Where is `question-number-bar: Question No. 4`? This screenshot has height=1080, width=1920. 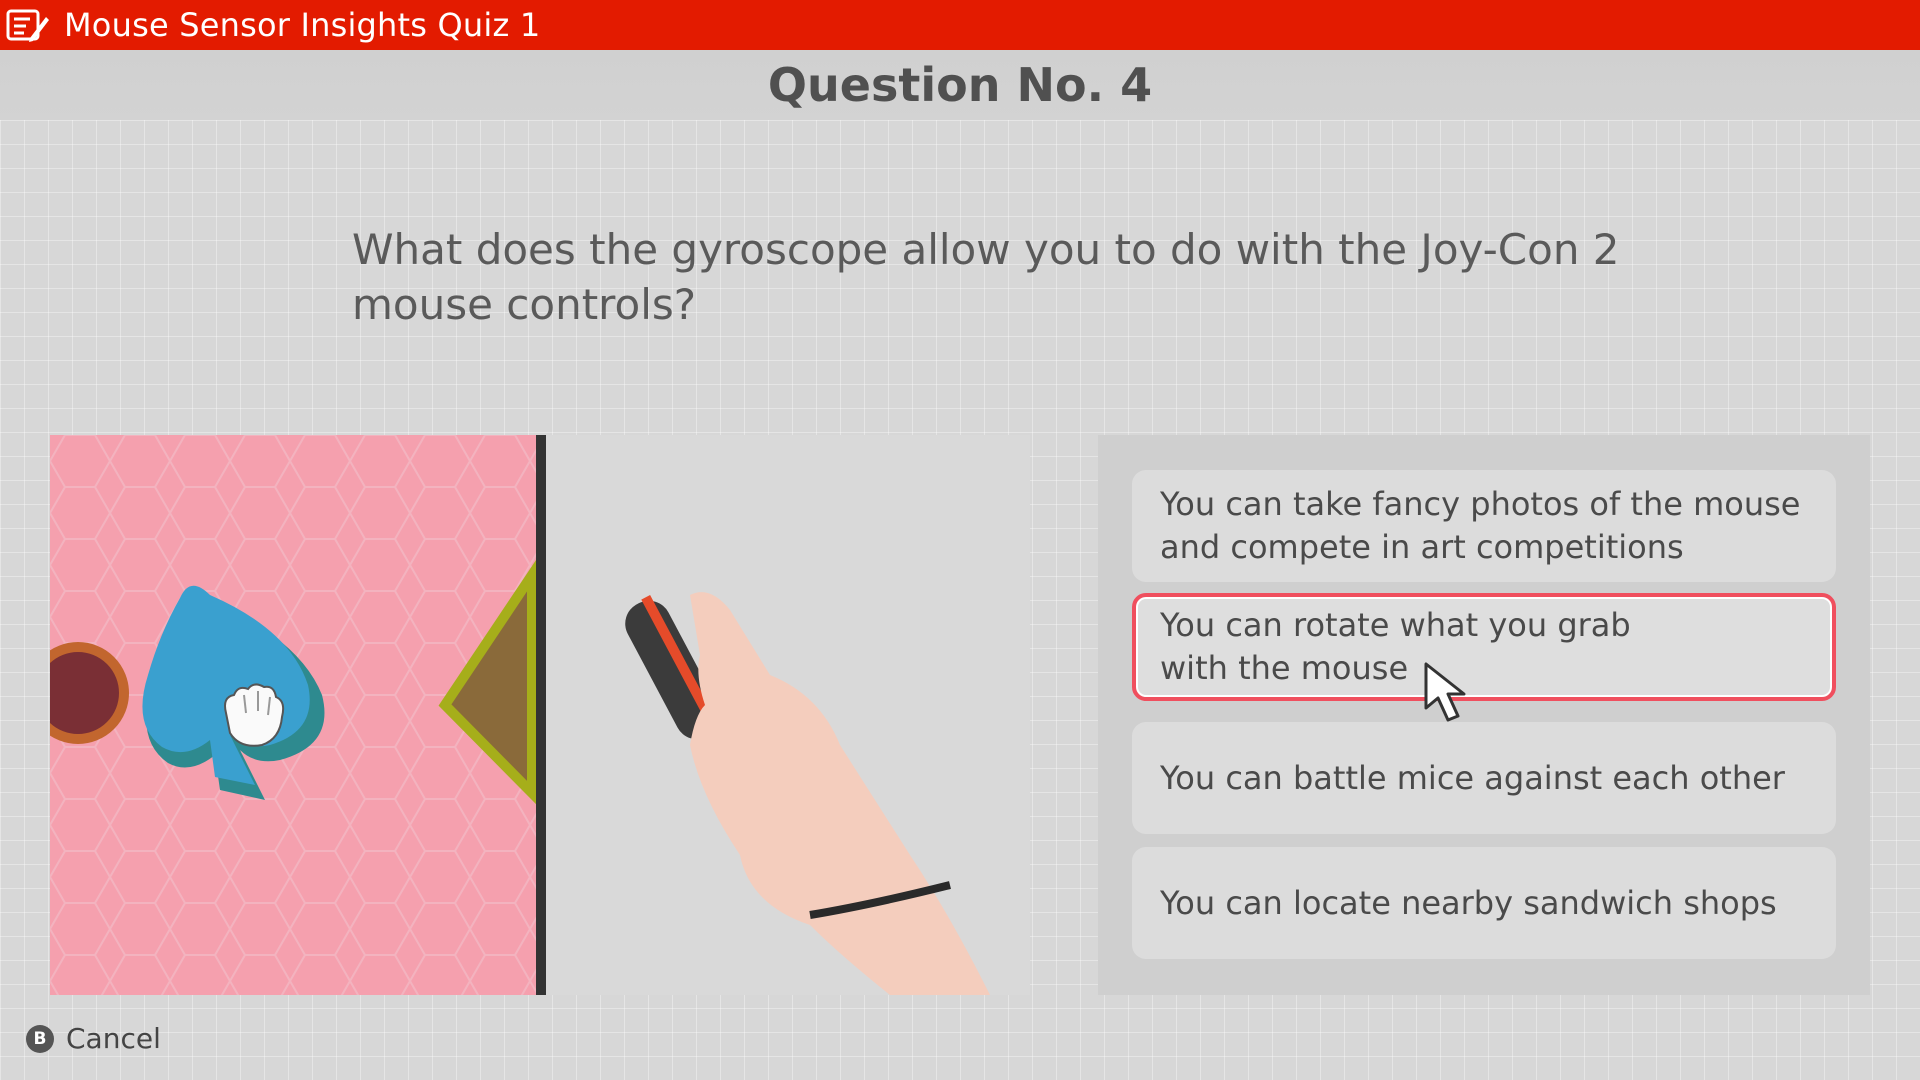
question-number-bar: Question No. 4 is located at coordinates (960, 85).